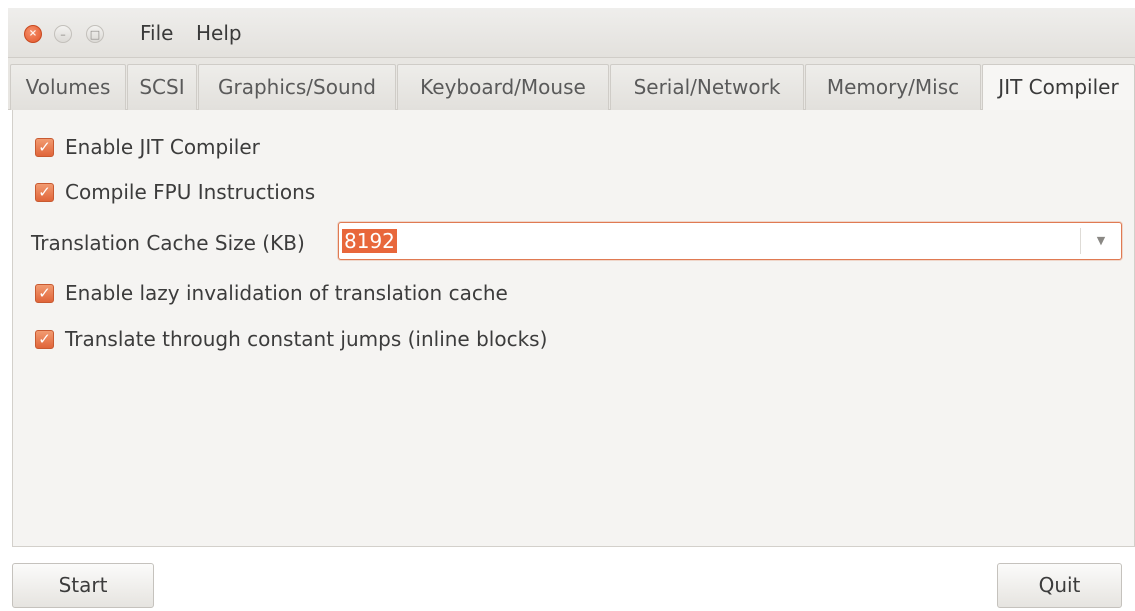 This screenshot has width=1135, height=611. Describe the element at coordinates (369, 241) in the screenshot. I see `cache-size-input: 8192` at that location.